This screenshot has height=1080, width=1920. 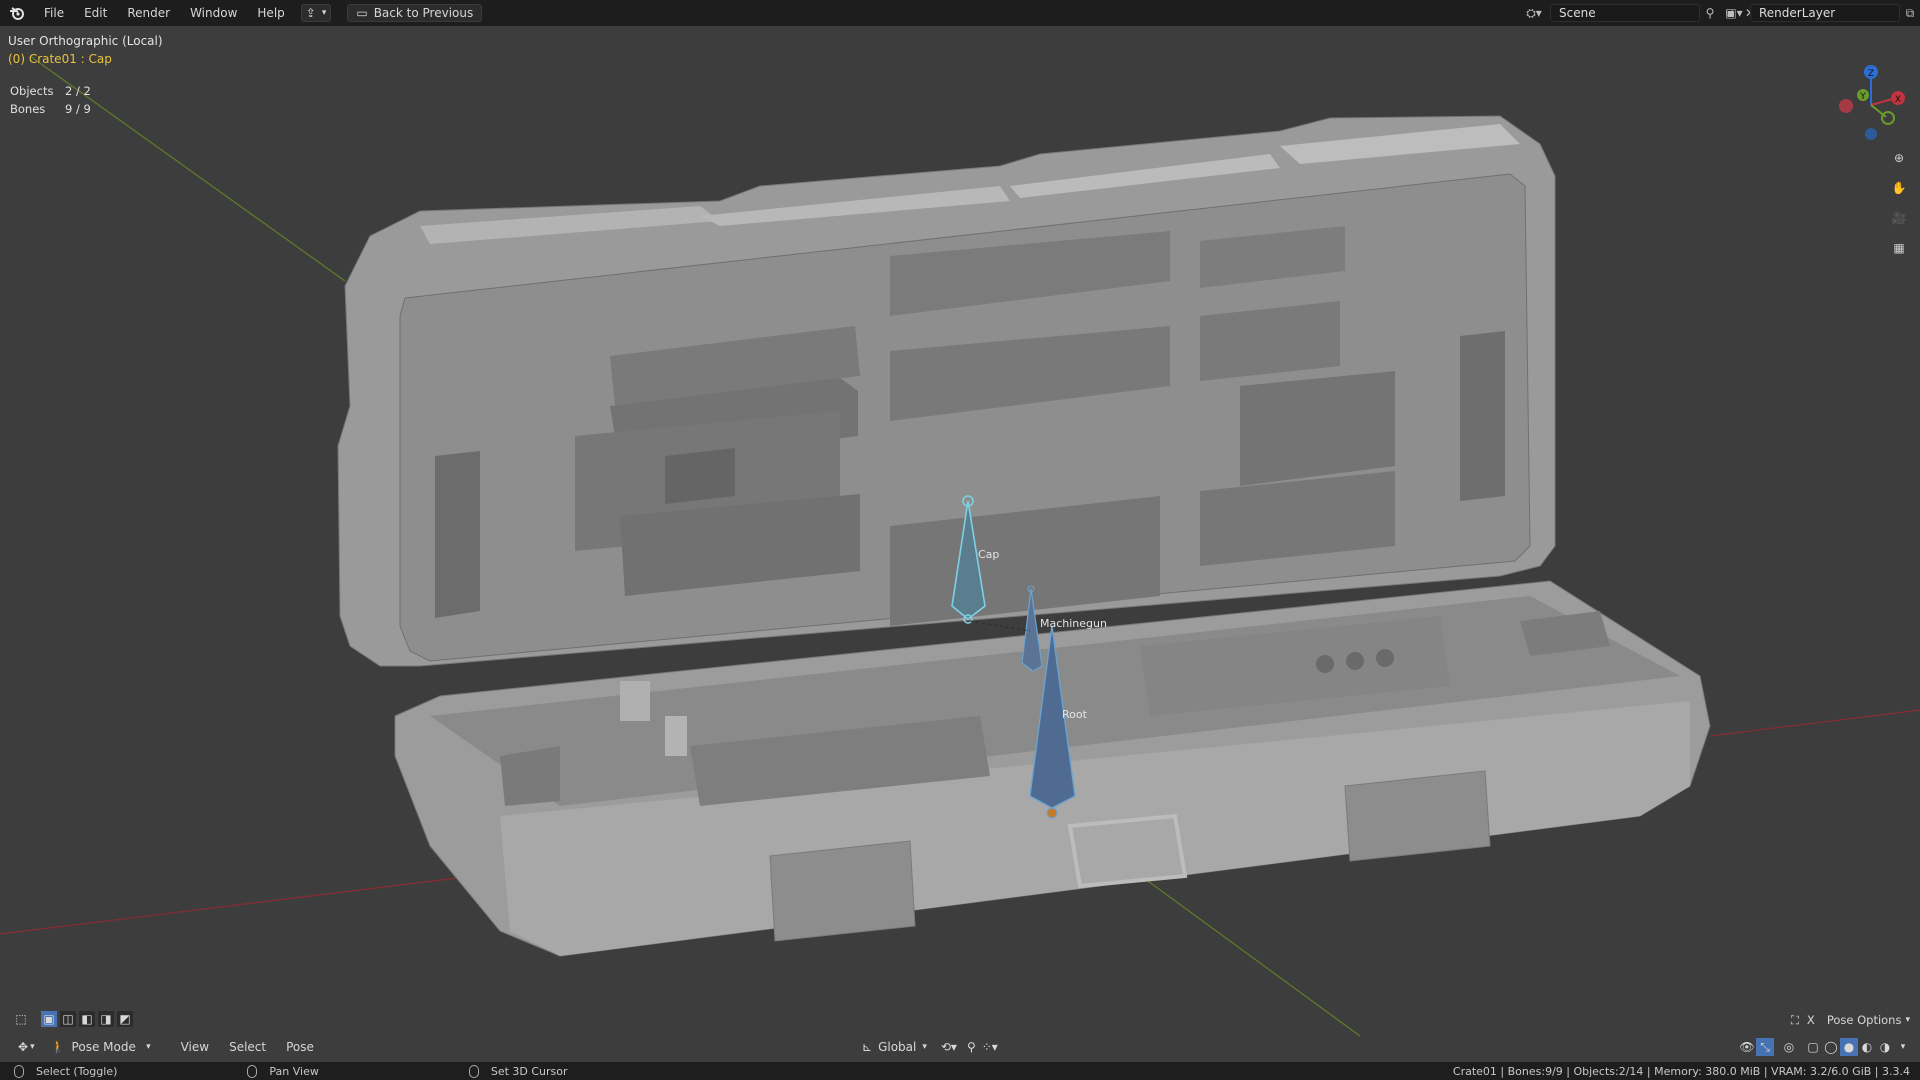 What do you see at coordinates (106, 1019) in the screenshot?
I see `select-invert-icon: ◨` at bounding box center [106, 1019].